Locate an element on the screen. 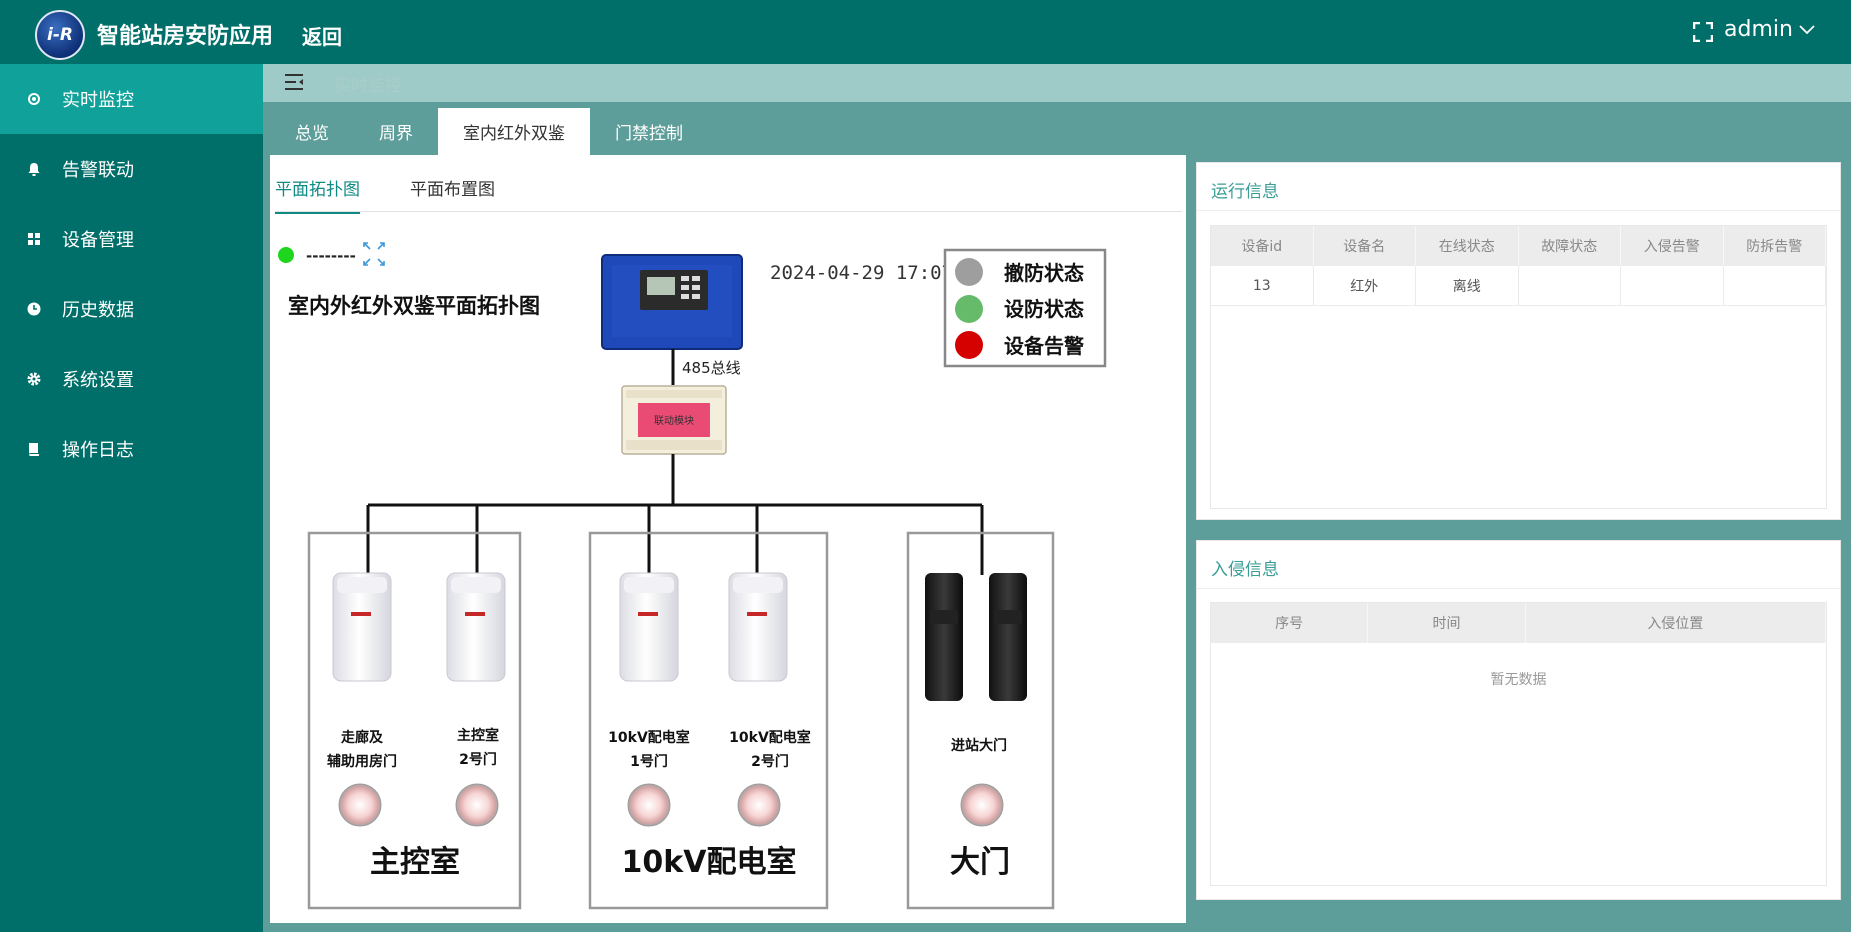 Image resolution: width=1851 pixels, height=932 pixels. column-header: 设备名 is located at coordinates (1365, 246).